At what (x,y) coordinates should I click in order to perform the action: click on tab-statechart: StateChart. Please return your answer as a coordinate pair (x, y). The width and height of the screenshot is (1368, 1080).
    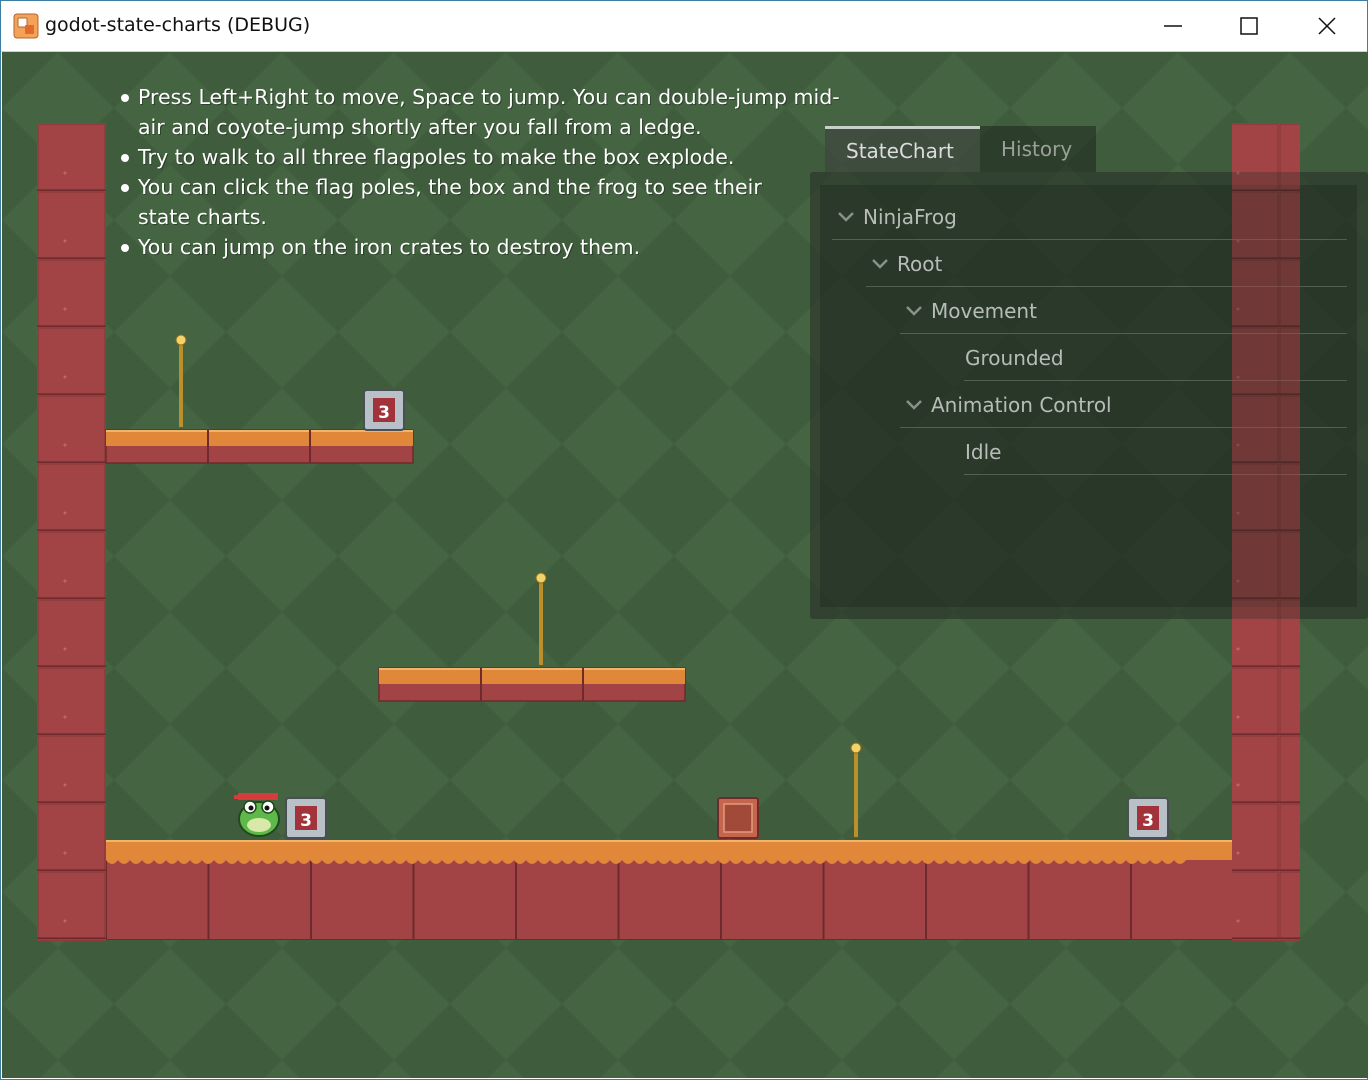
    Looking at the image, I should click on (902, 149).